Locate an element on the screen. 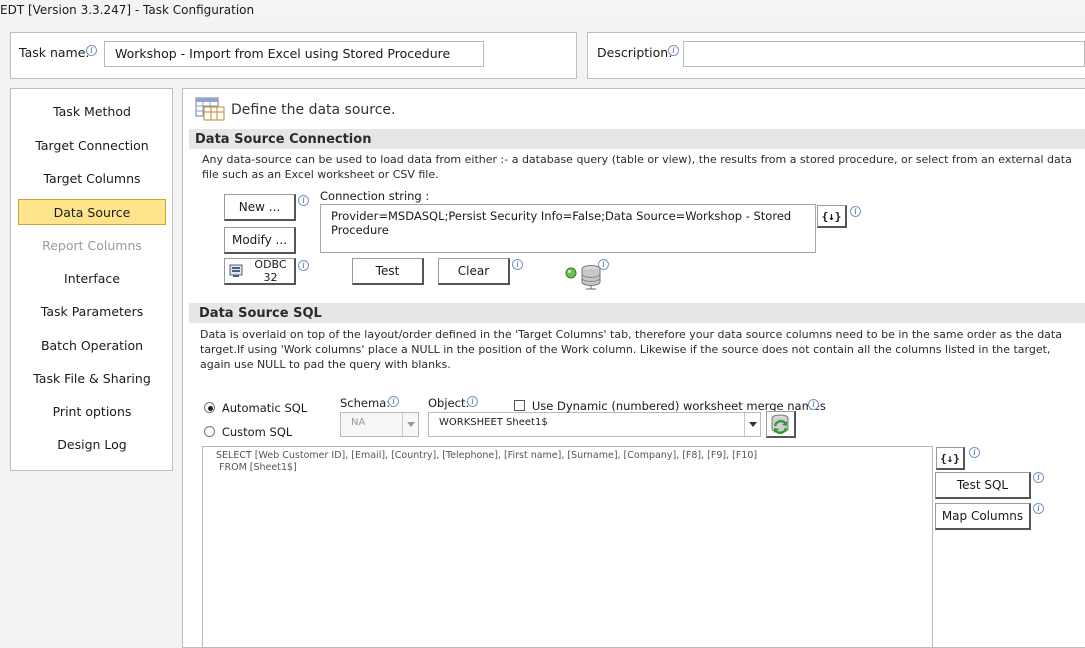 This screenshot has height=648, width=1085. sidebar-item-print-options: Print options is located at coordinates (92, 412).